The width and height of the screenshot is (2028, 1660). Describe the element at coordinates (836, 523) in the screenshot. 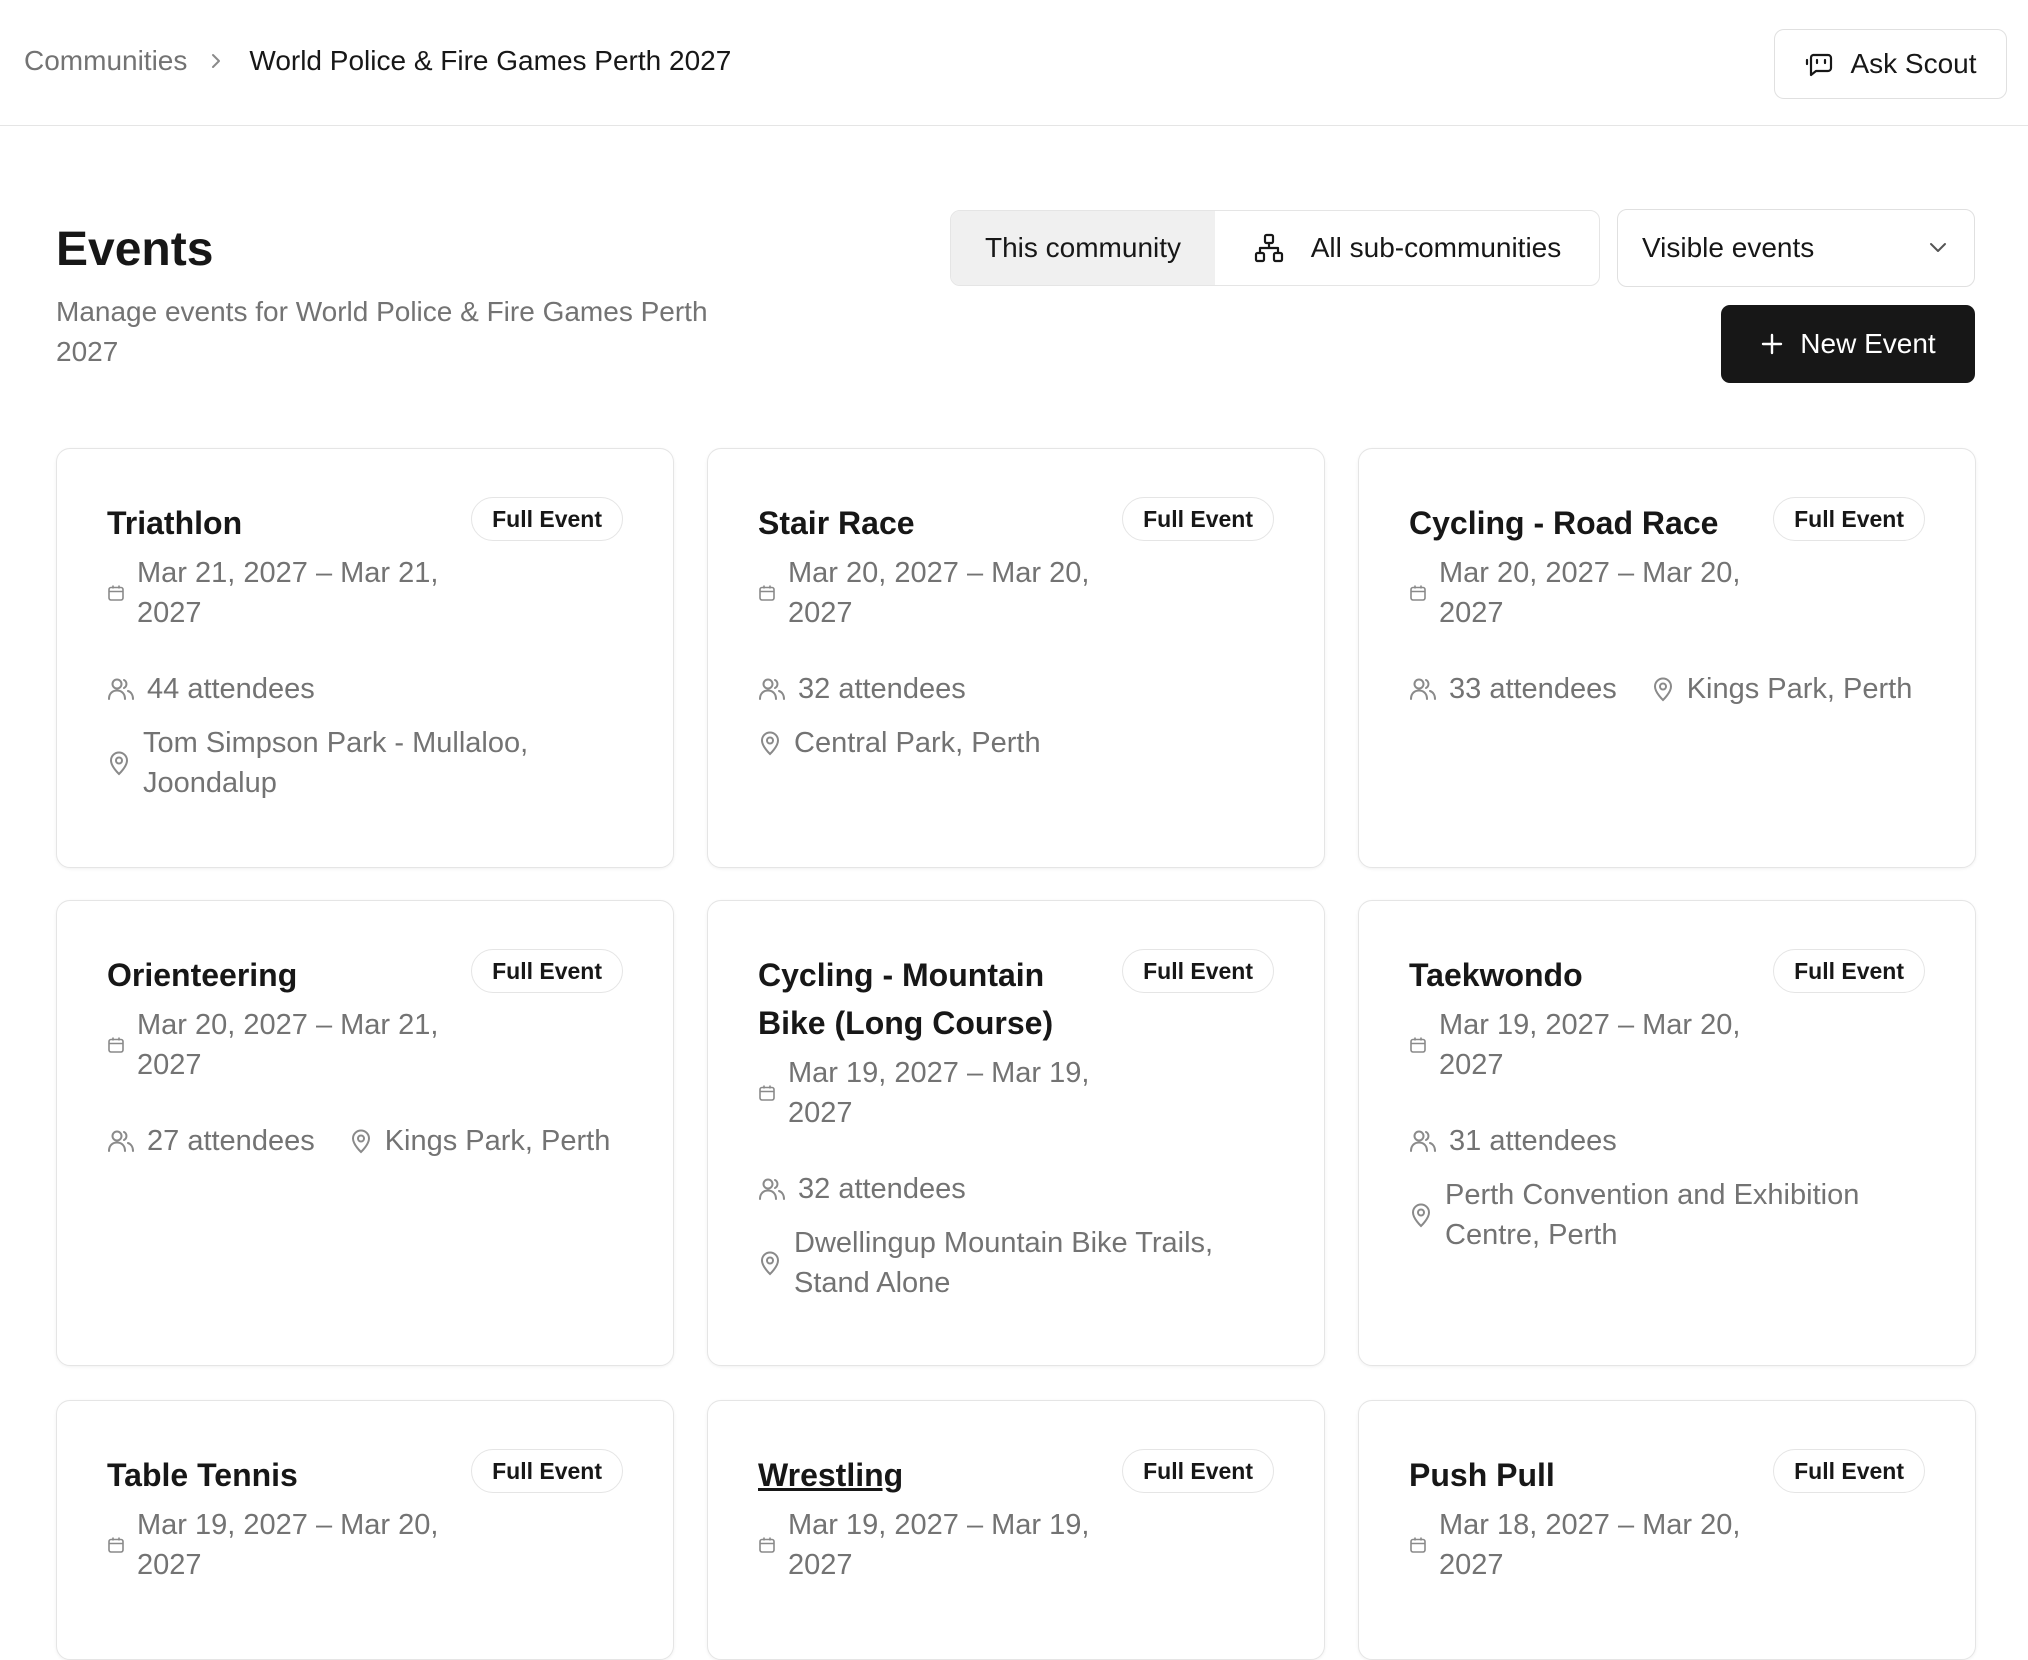

I see `event-title: Stair Race` at that location.